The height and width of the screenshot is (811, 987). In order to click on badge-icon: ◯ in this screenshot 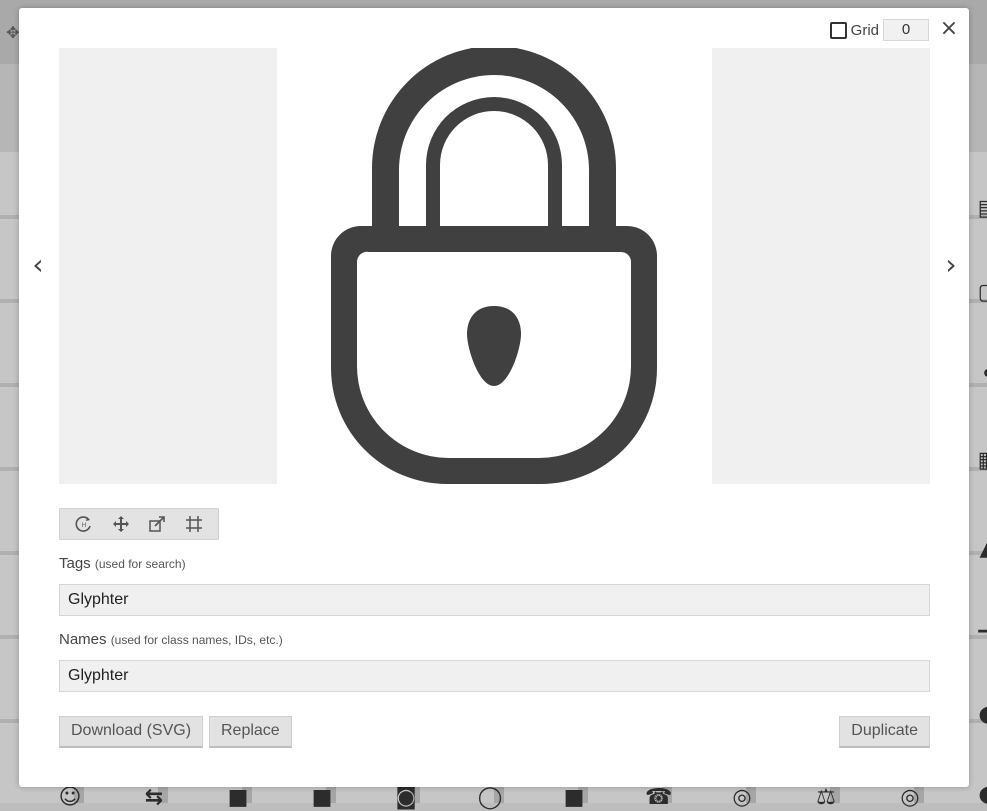, I will do `click(490, 797)`.